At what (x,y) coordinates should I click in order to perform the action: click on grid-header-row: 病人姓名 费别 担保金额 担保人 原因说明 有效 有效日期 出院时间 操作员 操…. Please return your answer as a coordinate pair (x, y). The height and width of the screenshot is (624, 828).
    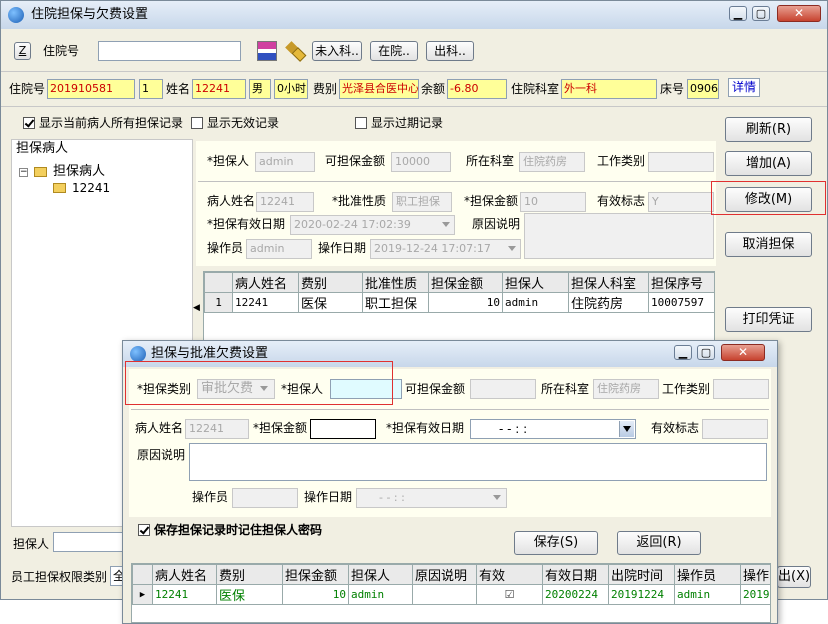
    Looking at the image, I should click on (451, 574).